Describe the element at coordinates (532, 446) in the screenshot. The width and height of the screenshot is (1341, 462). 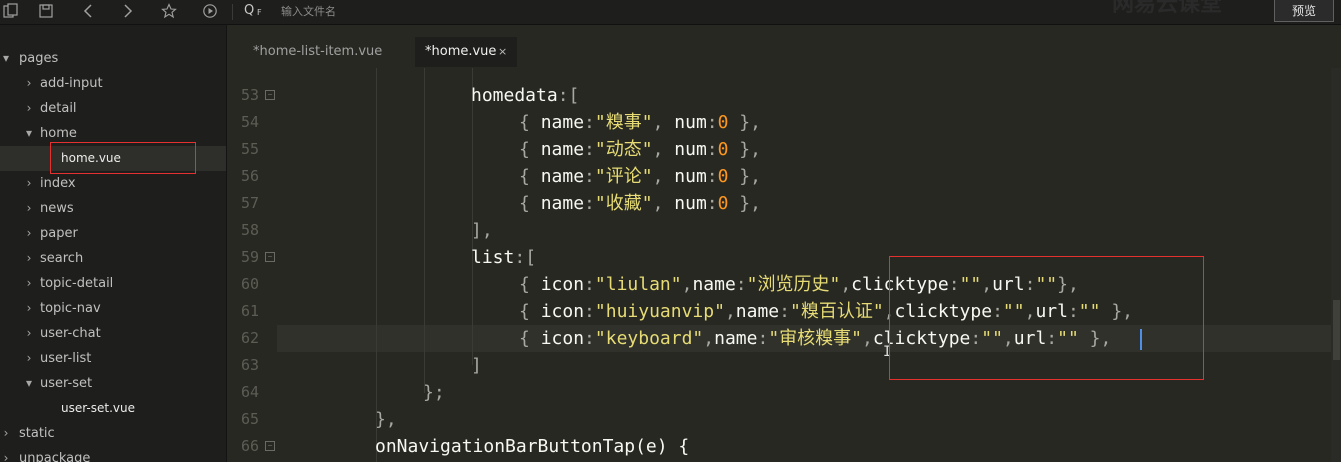
I see `code-text: onNavigationBarButtonTap(e) {` at that location.